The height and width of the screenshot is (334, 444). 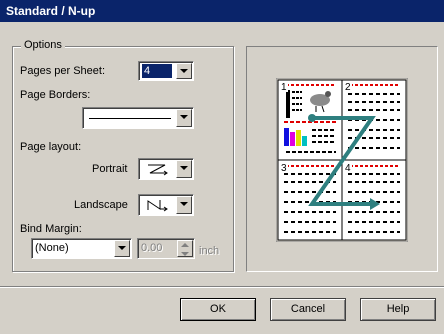 I want to click on bind-margin-amount-field: 0.00, so click(x=166, y=248).